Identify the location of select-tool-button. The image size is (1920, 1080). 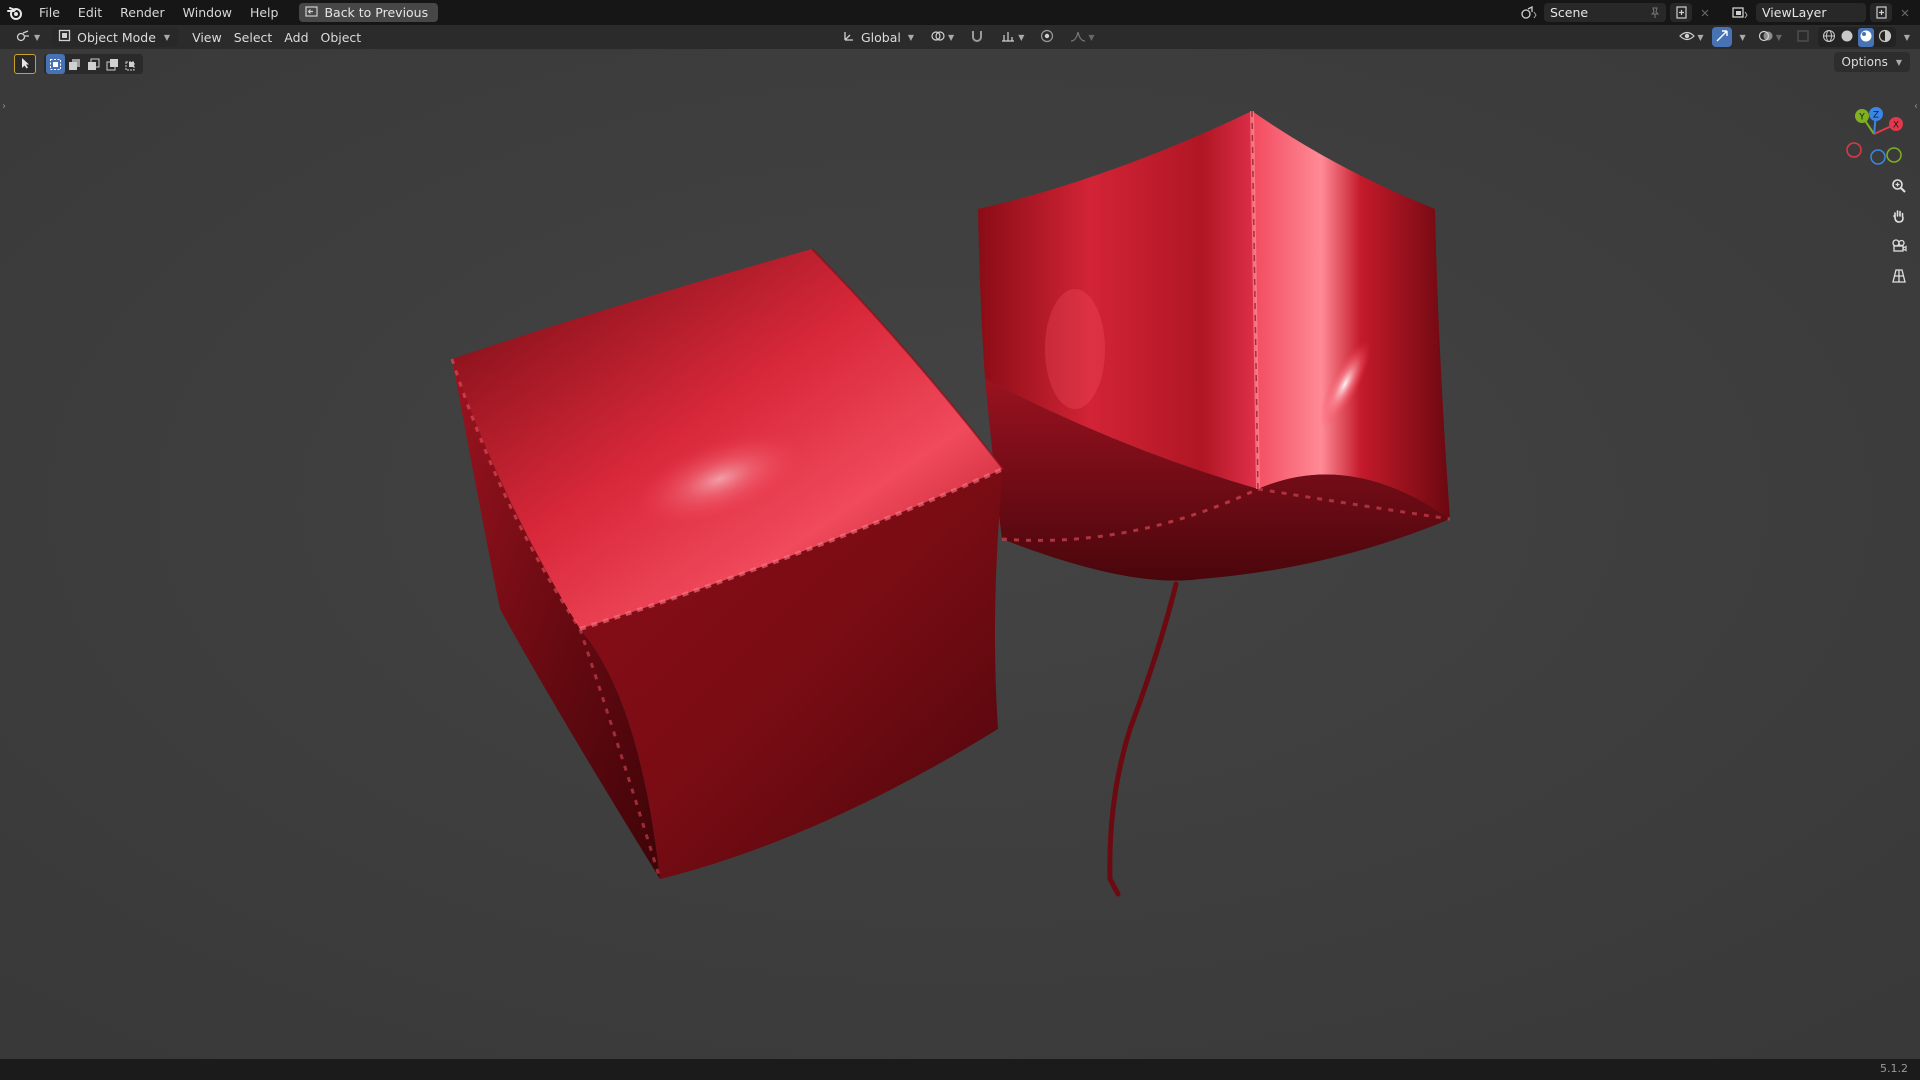
(25, 64).